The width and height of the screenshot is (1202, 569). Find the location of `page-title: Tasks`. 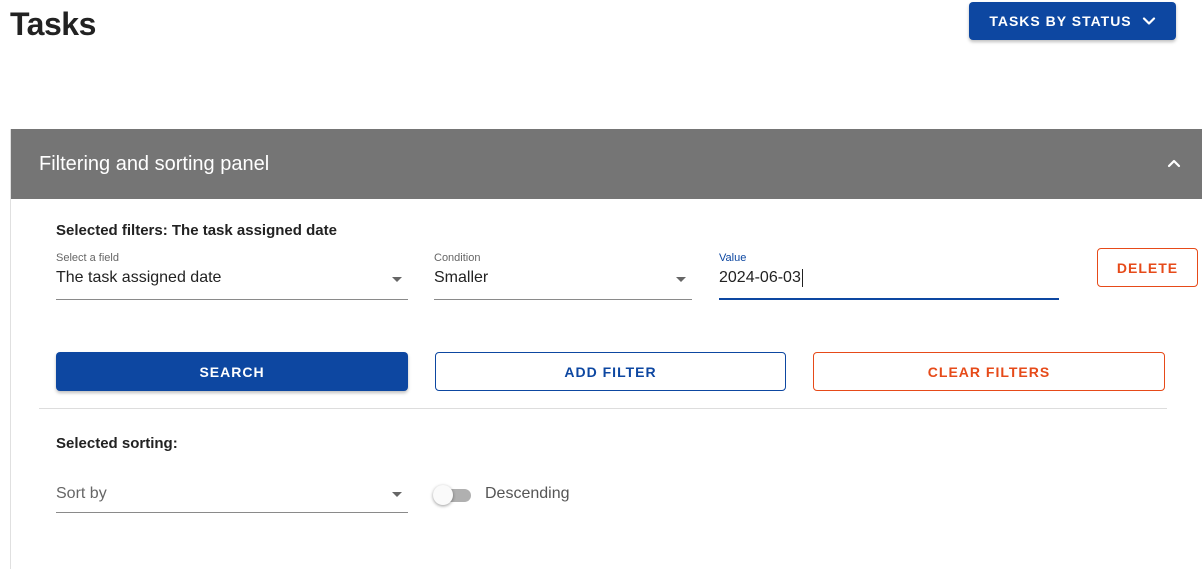

page-title: Tasks is located at coordinates (53, 24).